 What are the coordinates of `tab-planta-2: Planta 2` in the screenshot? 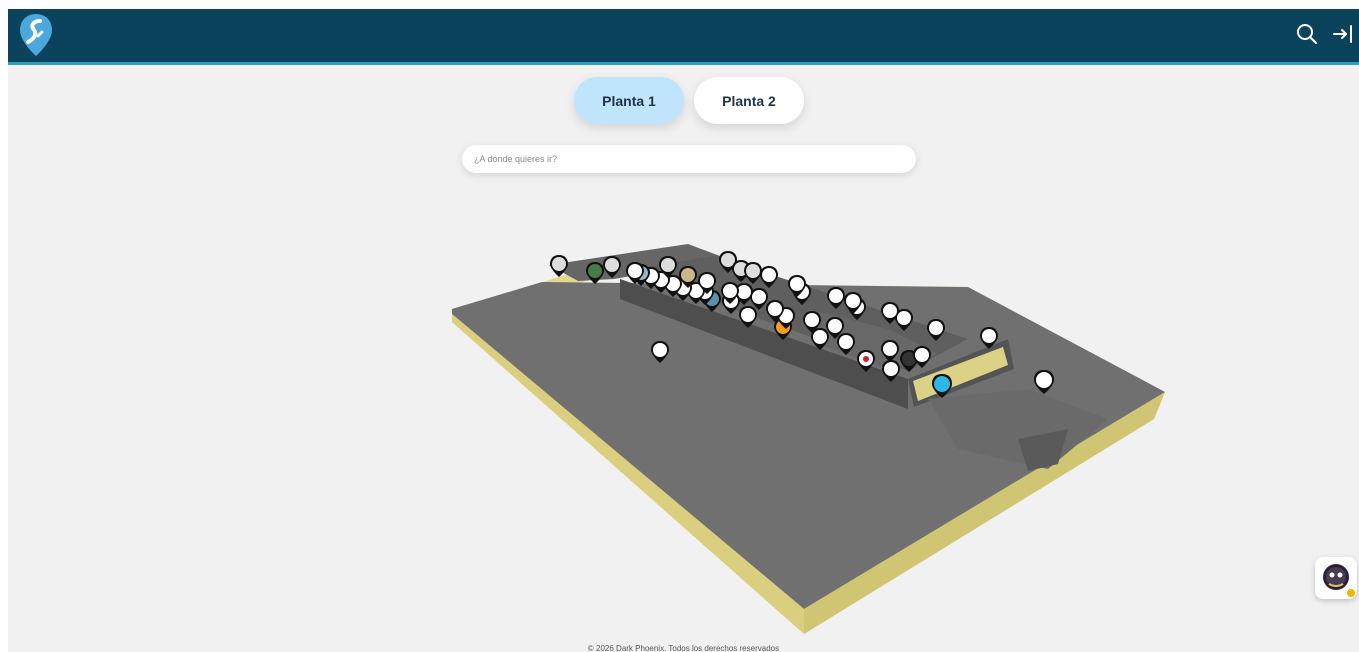 It's located at (749, 100).